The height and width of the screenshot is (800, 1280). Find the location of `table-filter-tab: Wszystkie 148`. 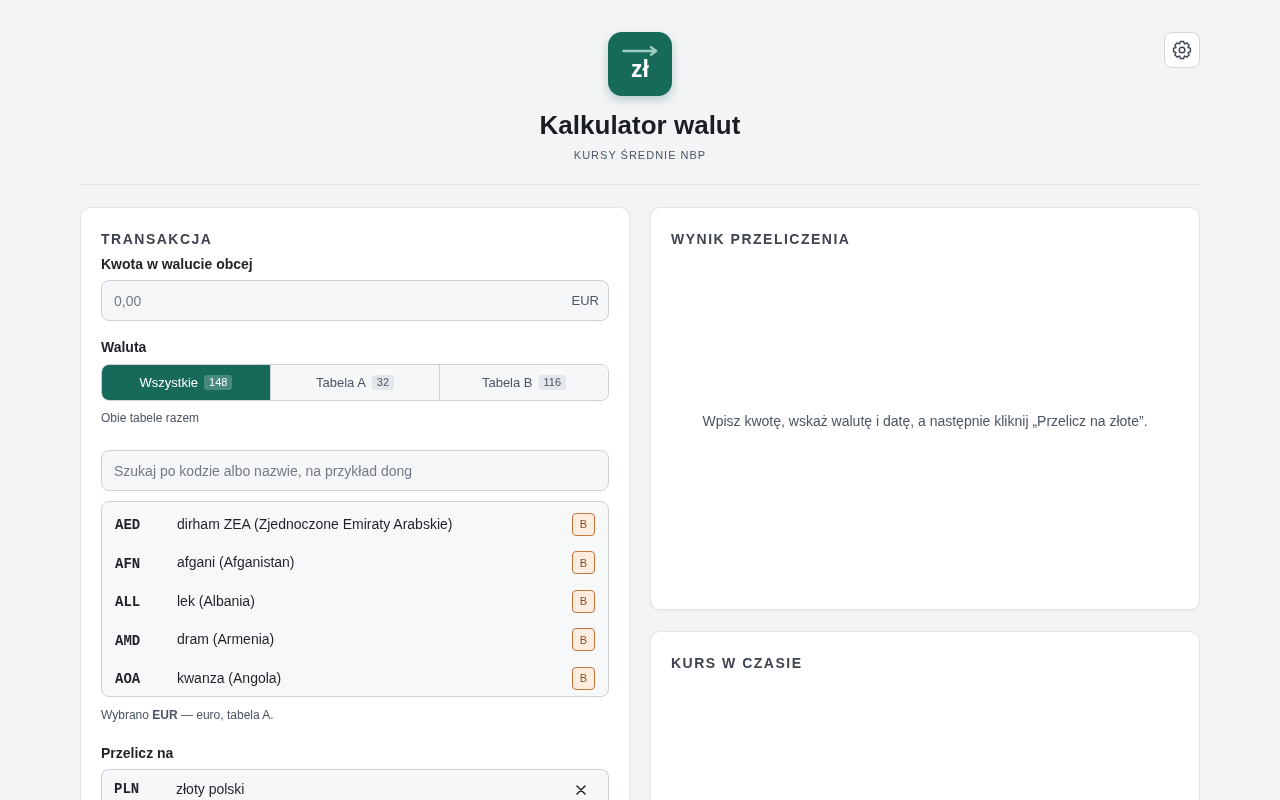

table-filter-tab: Wszystkie 148 is located at coordinates (186, 382).